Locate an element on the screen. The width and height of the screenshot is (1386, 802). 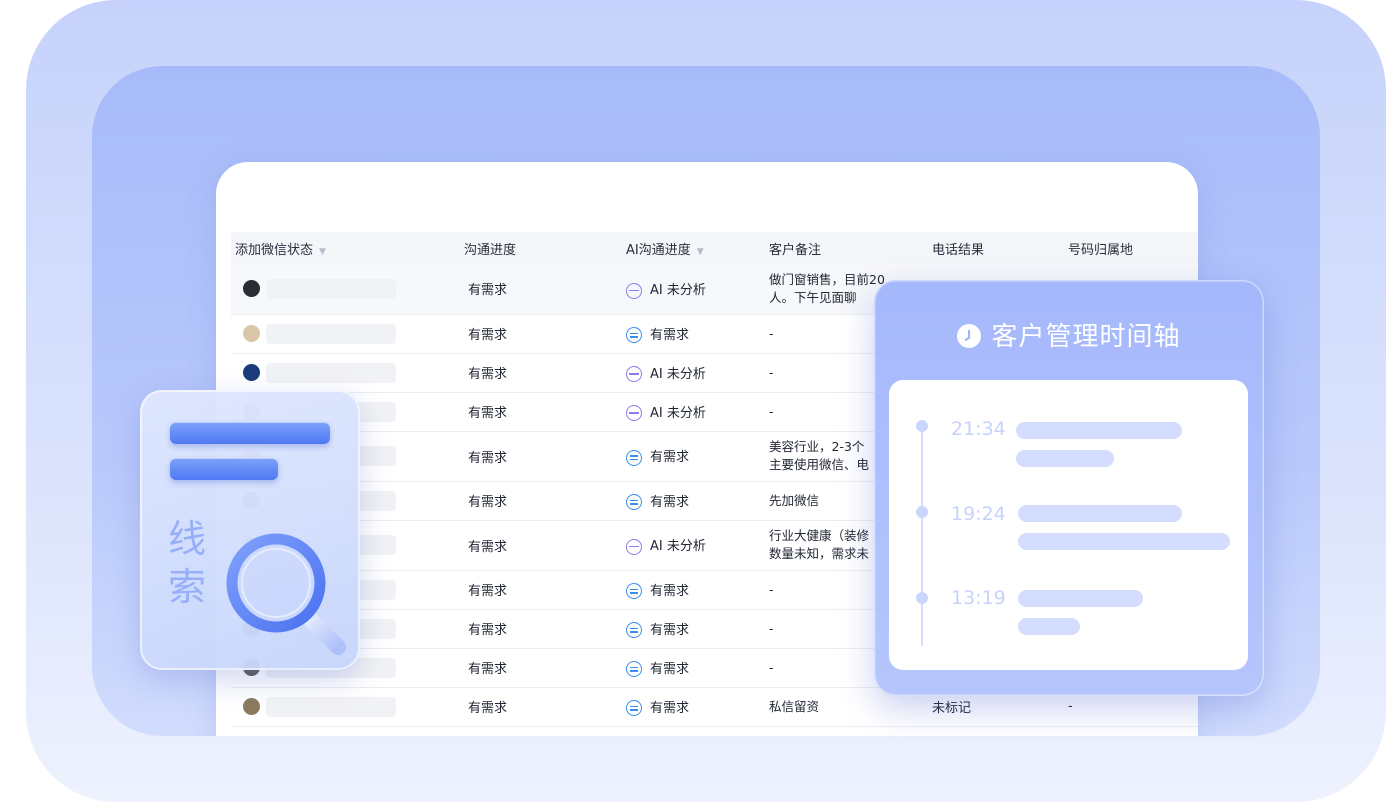
timeline-body: 21:34 19:24 13:19 is located at coordinates (1068, 525).